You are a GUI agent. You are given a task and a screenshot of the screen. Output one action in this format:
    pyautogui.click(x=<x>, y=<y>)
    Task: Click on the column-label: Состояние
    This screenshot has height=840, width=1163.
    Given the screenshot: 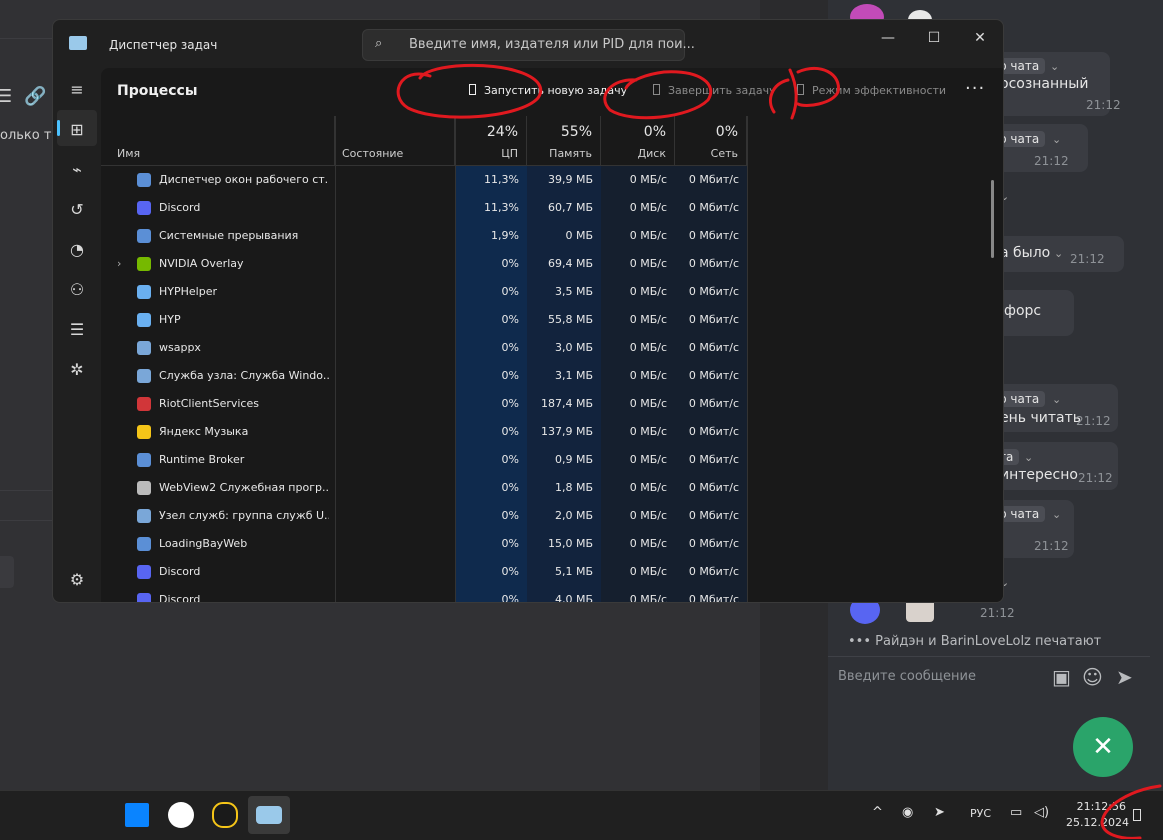 What is the action you would take?
    pyautogui.click(x=373, y=153)
    